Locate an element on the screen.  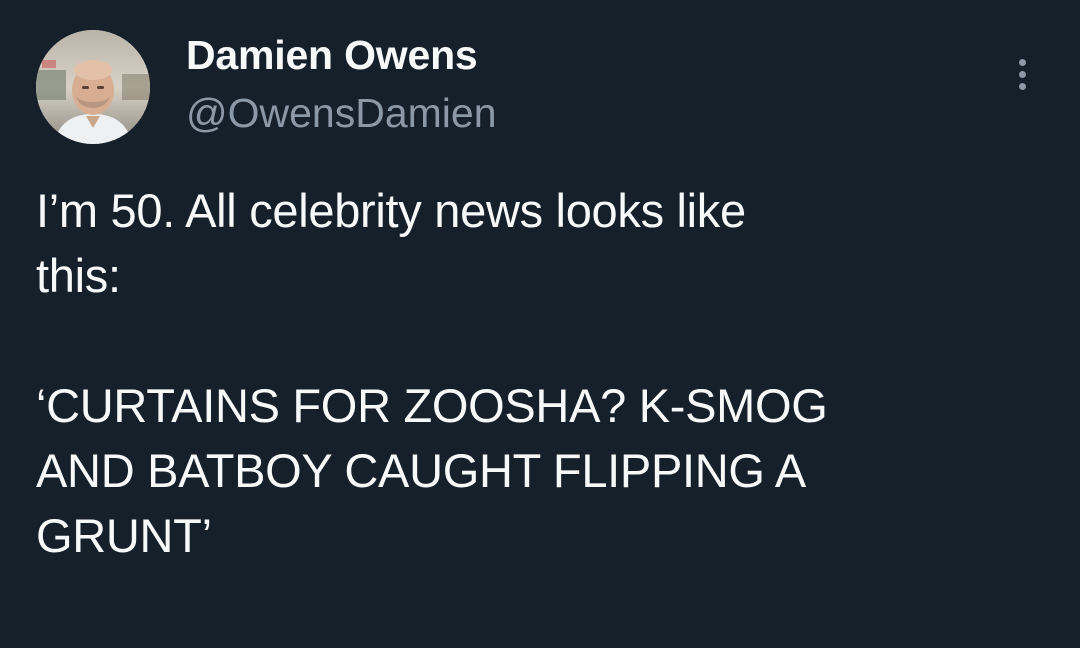
tweet-author: Damien Owens @OwensDamien is located at coordinates (341, 84).